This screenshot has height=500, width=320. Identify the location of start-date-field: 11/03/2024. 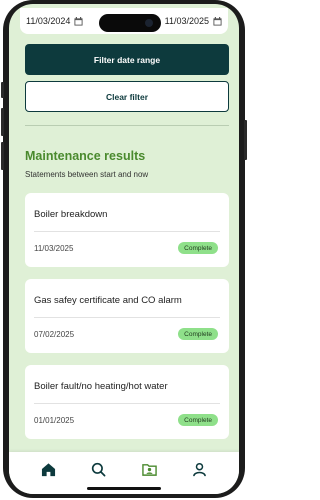
(54, 21).